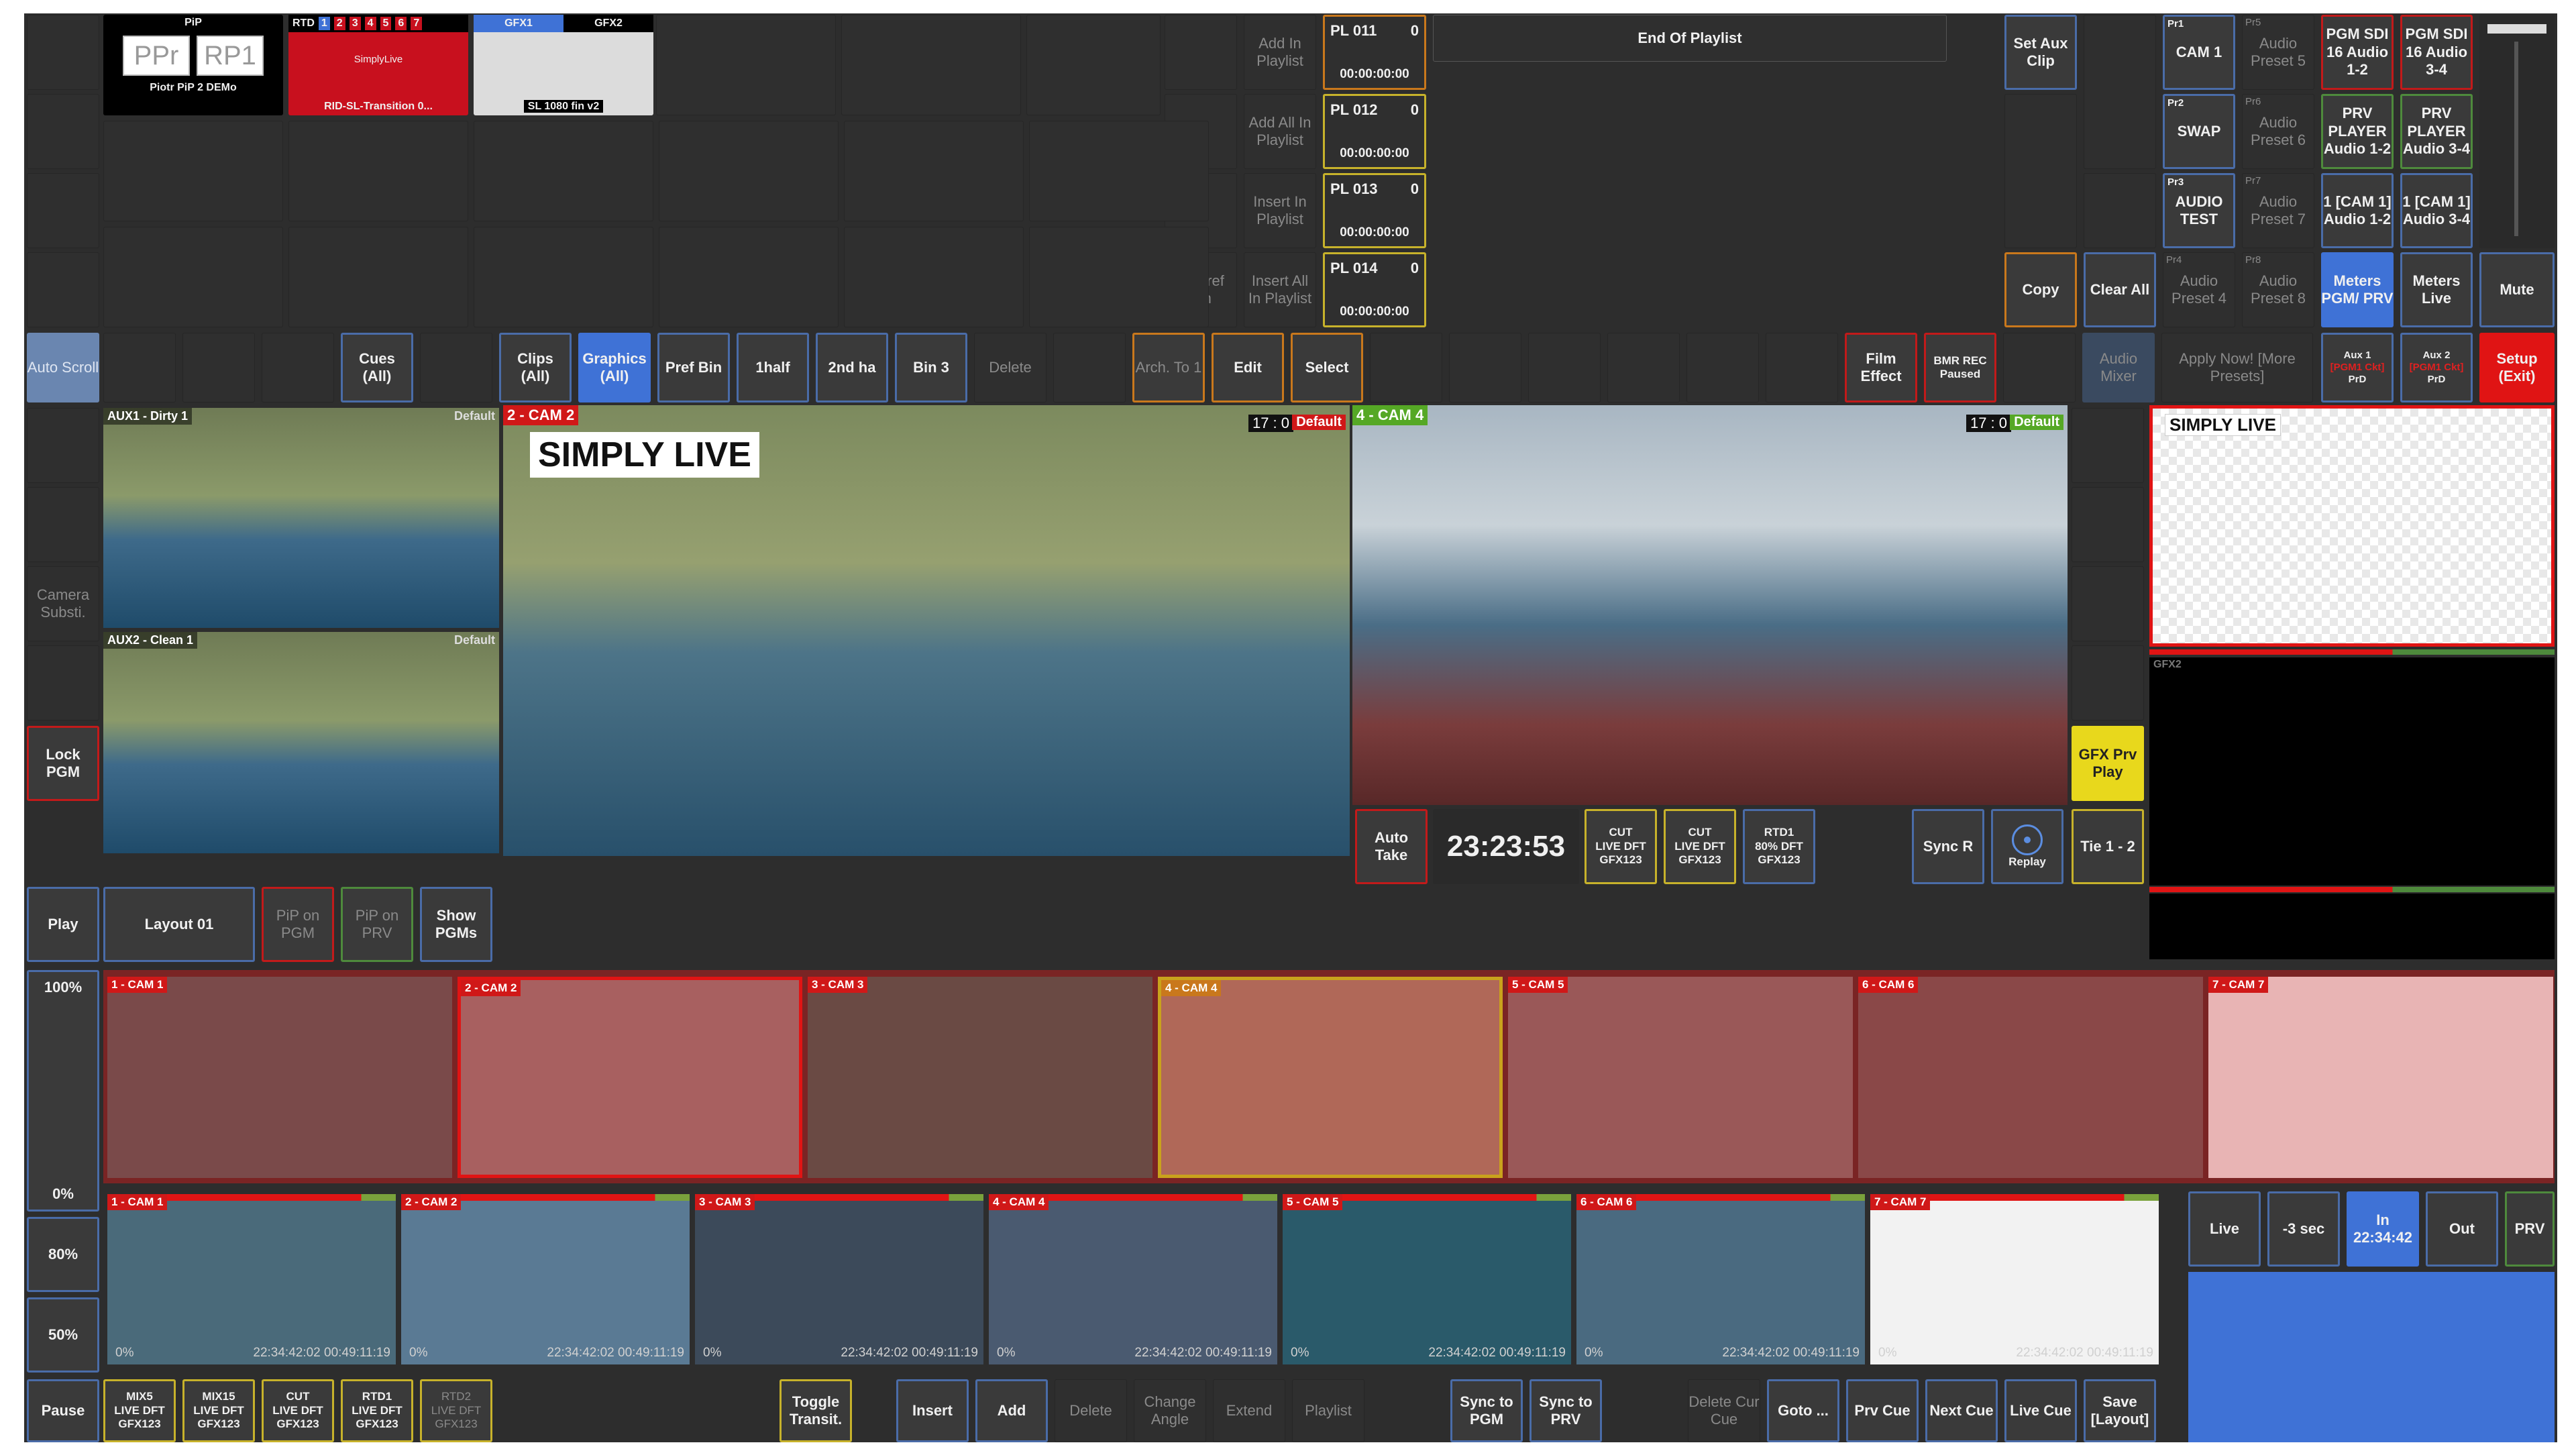 The height and width of the screenshot is (1449, 2576). What do you see at coordinates (2357, 210) in the screenshot?
I see `audio-route-button: 1 [CAM 1] Audio 1-2` at bounding box center [2357, 210].